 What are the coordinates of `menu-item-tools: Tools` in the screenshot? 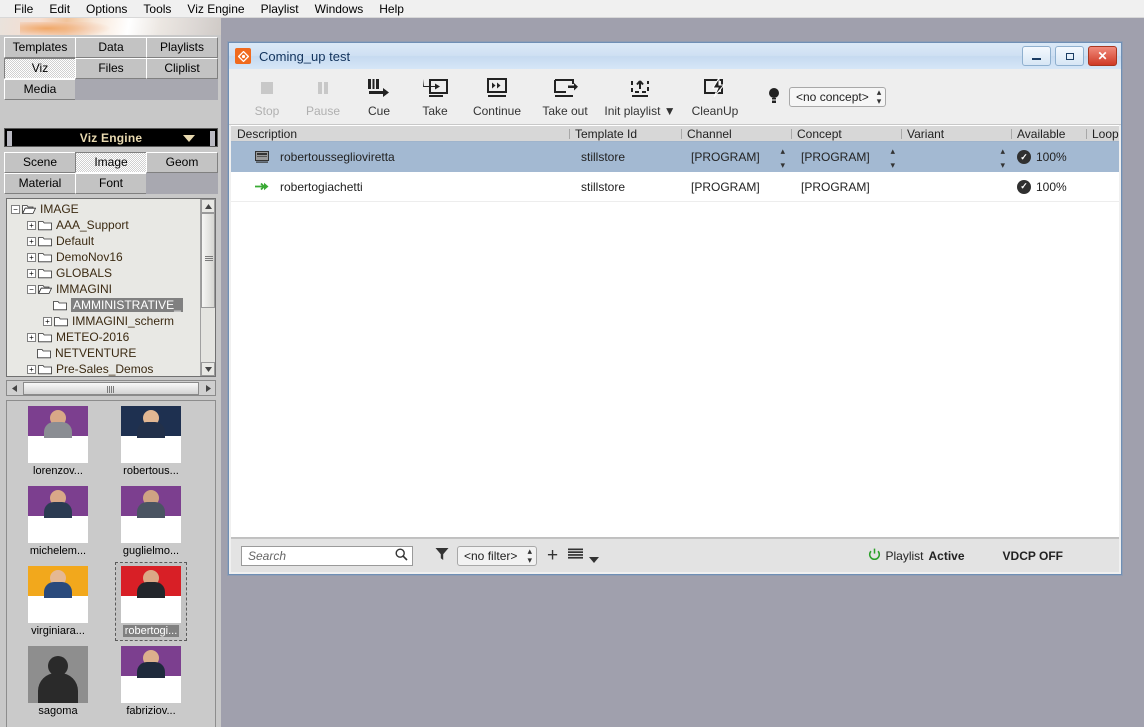 It's located at (157, 9).